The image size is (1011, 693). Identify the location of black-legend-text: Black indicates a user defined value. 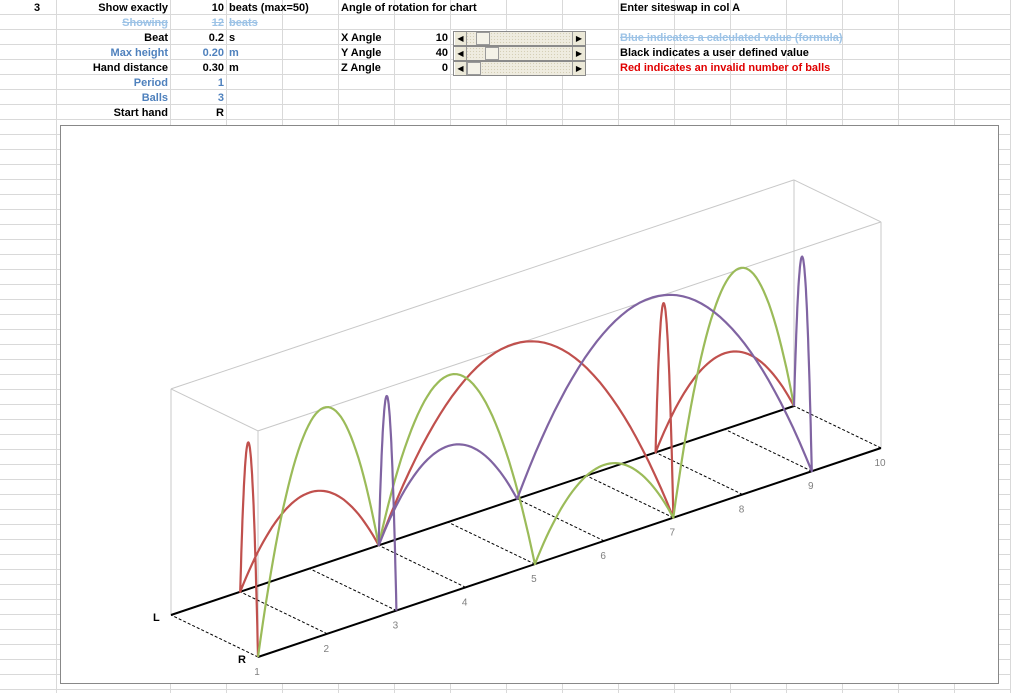
(714, 53).